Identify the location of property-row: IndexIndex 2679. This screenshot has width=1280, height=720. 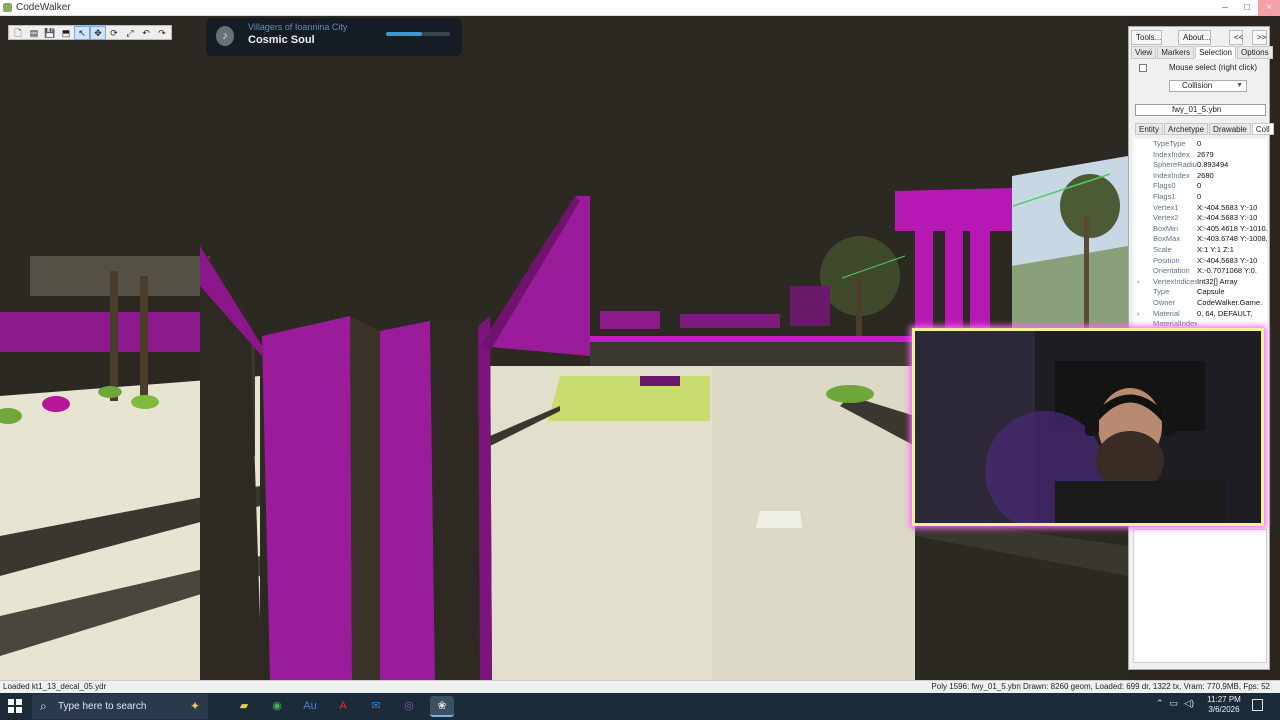
(1200, 155).